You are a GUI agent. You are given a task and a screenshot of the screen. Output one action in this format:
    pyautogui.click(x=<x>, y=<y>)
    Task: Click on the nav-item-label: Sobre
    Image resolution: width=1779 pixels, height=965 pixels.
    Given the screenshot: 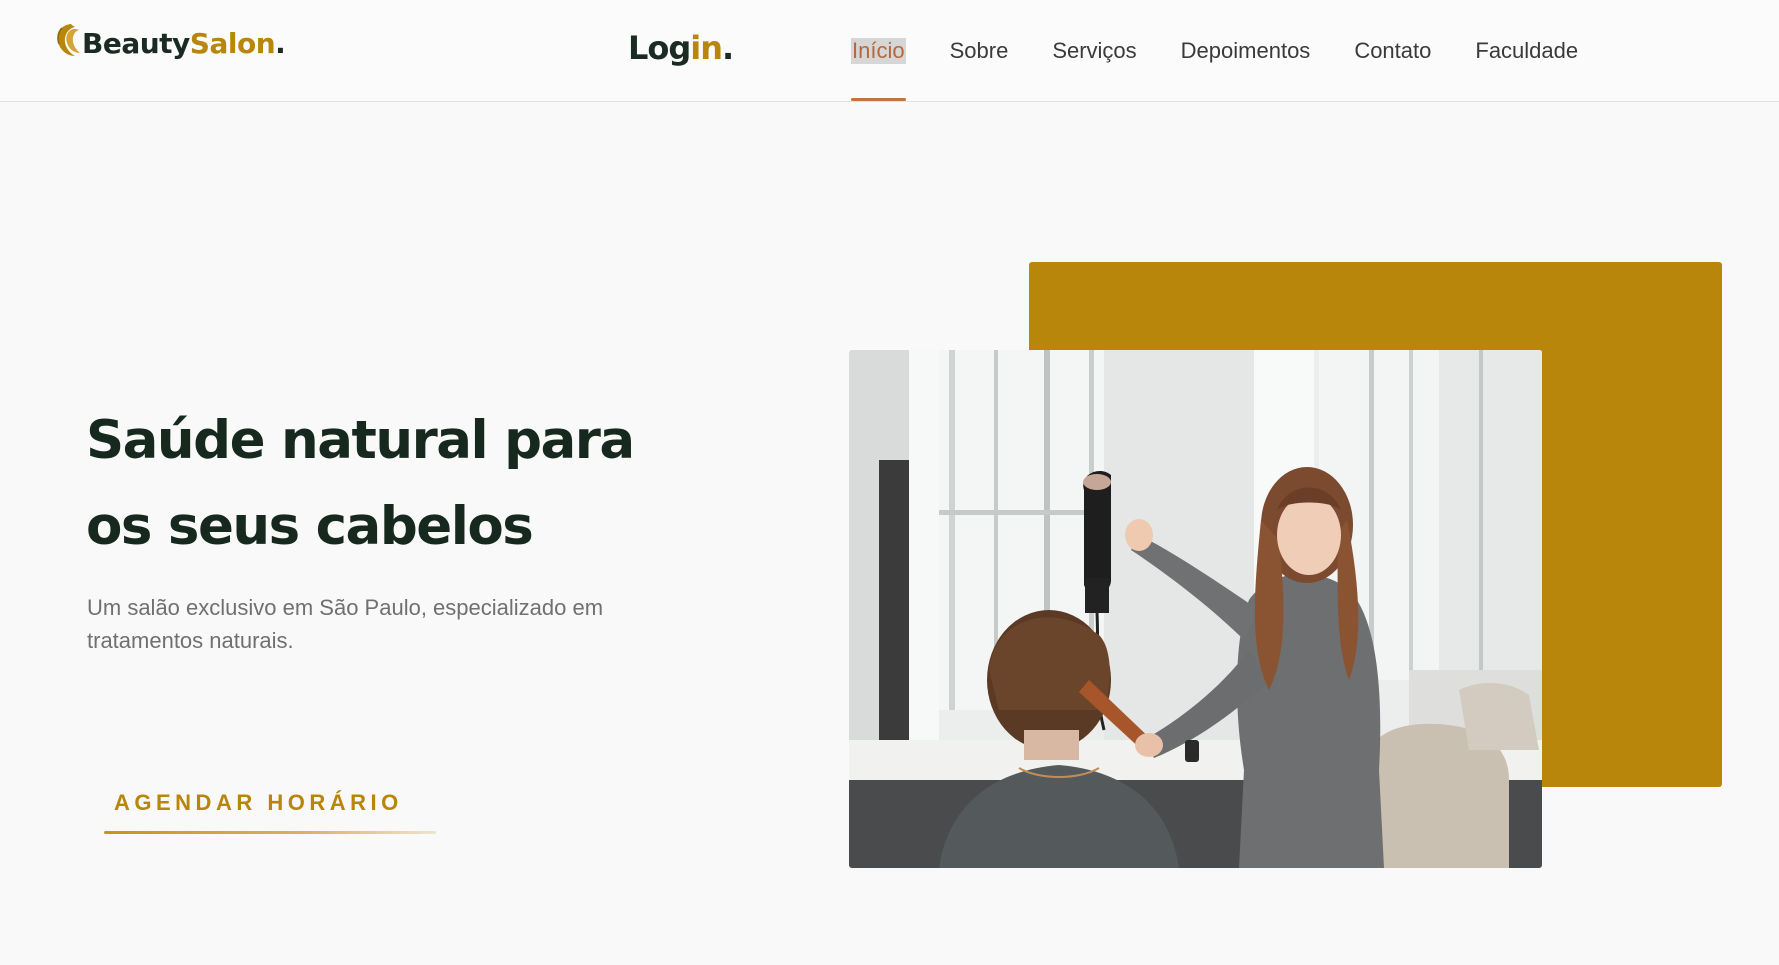 What is the action you would take?
    pyautogui.click(x=979, y=50)
    